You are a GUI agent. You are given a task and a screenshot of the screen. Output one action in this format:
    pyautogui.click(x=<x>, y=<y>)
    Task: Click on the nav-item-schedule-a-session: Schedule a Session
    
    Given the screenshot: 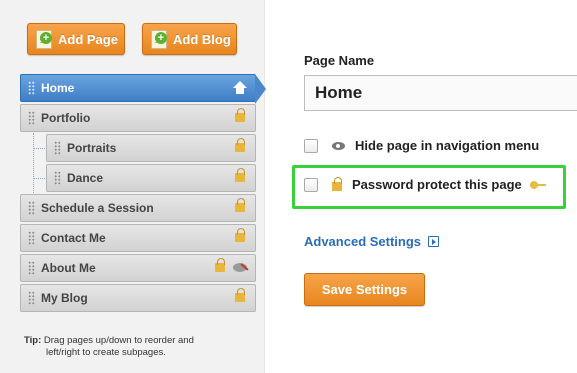 What is the action you would take?
    pyautogui.click(x=138, y=208)
    